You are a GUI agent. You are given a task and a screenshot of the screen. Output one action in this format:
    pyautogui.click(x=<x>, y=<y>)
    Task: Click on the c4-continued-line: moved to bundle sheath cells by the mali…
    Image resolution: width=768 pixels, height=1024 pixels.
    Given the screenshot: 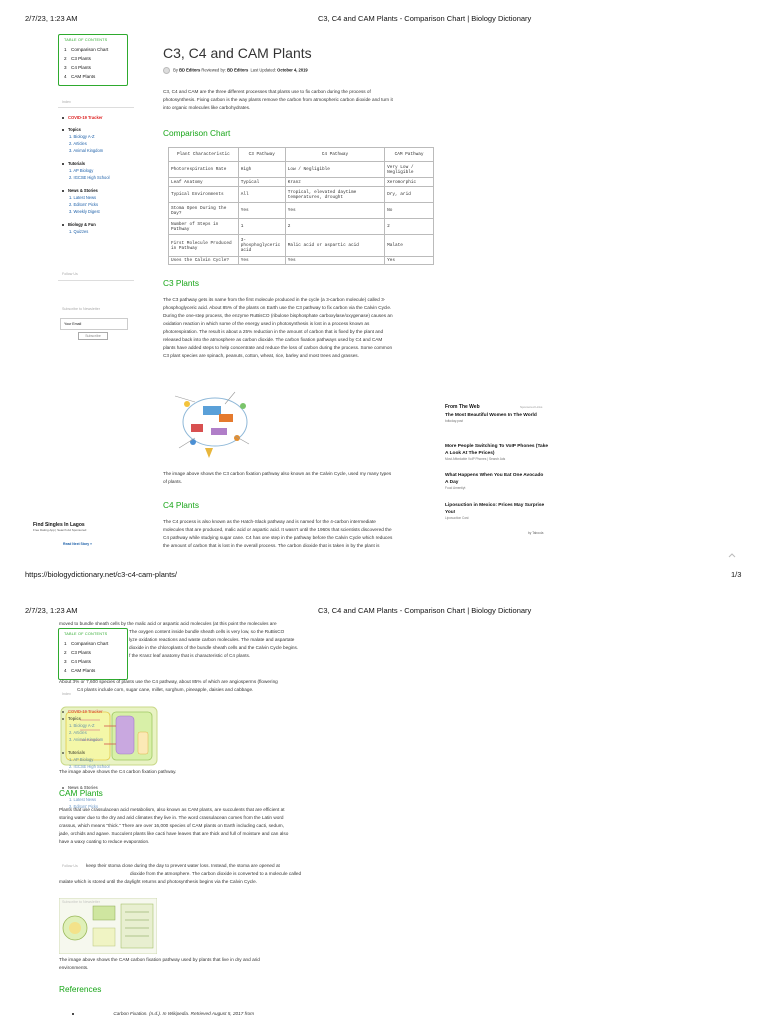 What is the action you would take?
    pyautogui.click(x=168, y=623)
    